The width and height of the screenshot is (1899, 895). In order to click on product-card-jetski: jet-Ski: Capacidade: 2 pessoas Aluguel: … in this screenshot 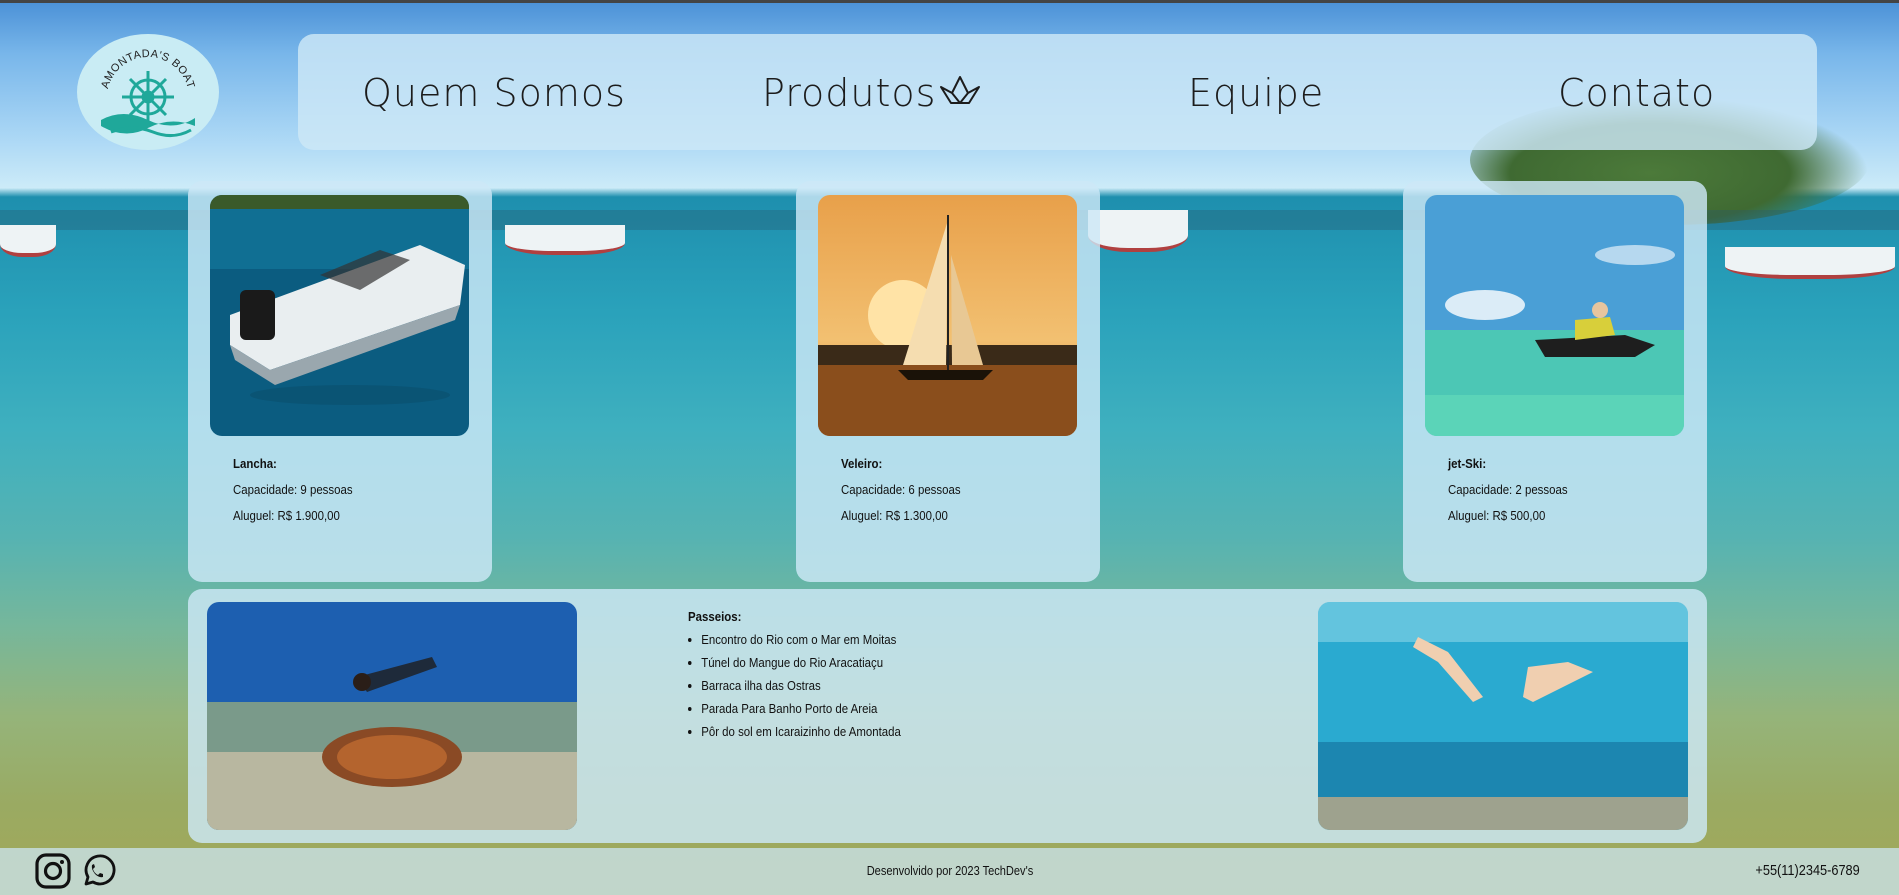, I will do `click(1555, 381)`.